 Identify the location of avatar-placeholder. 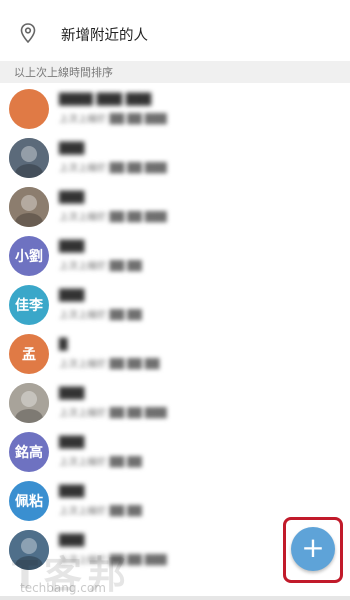
(29, 109).